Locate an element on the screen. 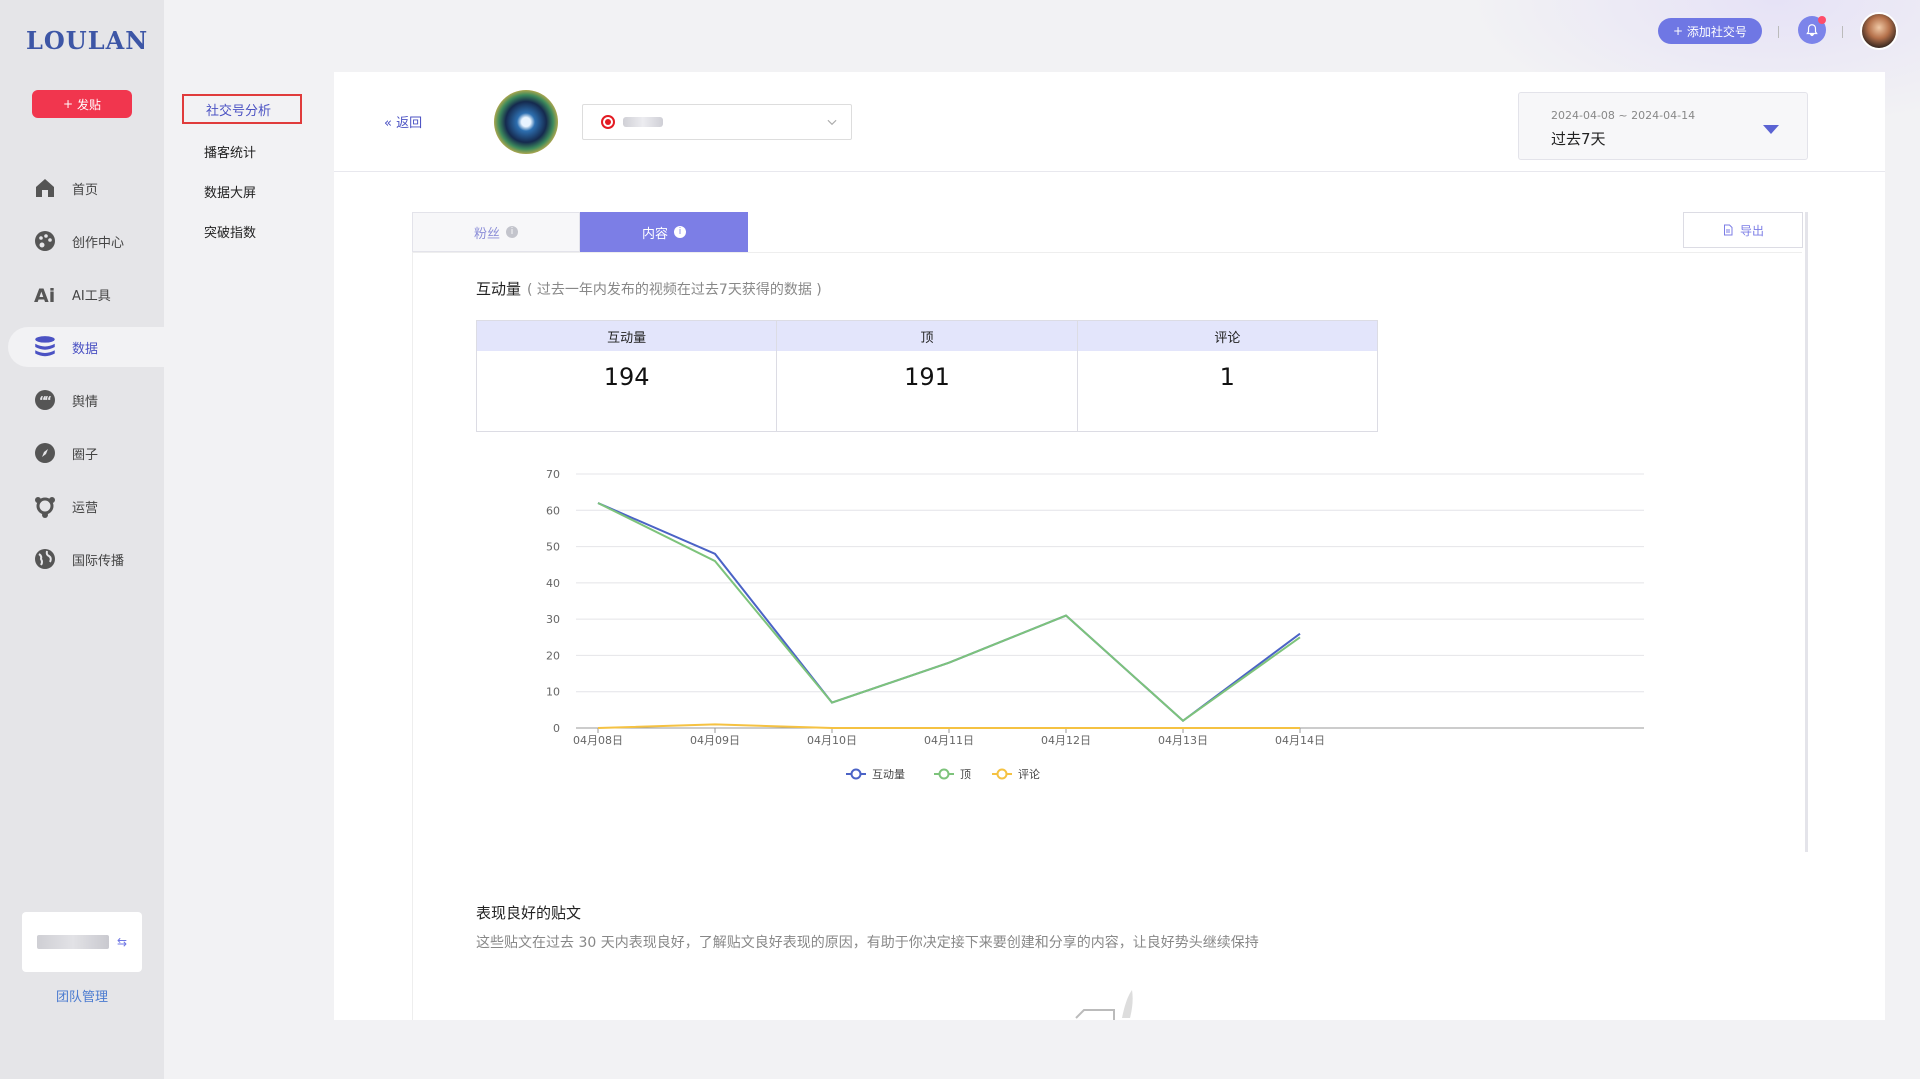 Image resolution: width=1920 pixels, height=1079 pixels. nav-item-circle: 圈子 is located at coordinates (86, 453).